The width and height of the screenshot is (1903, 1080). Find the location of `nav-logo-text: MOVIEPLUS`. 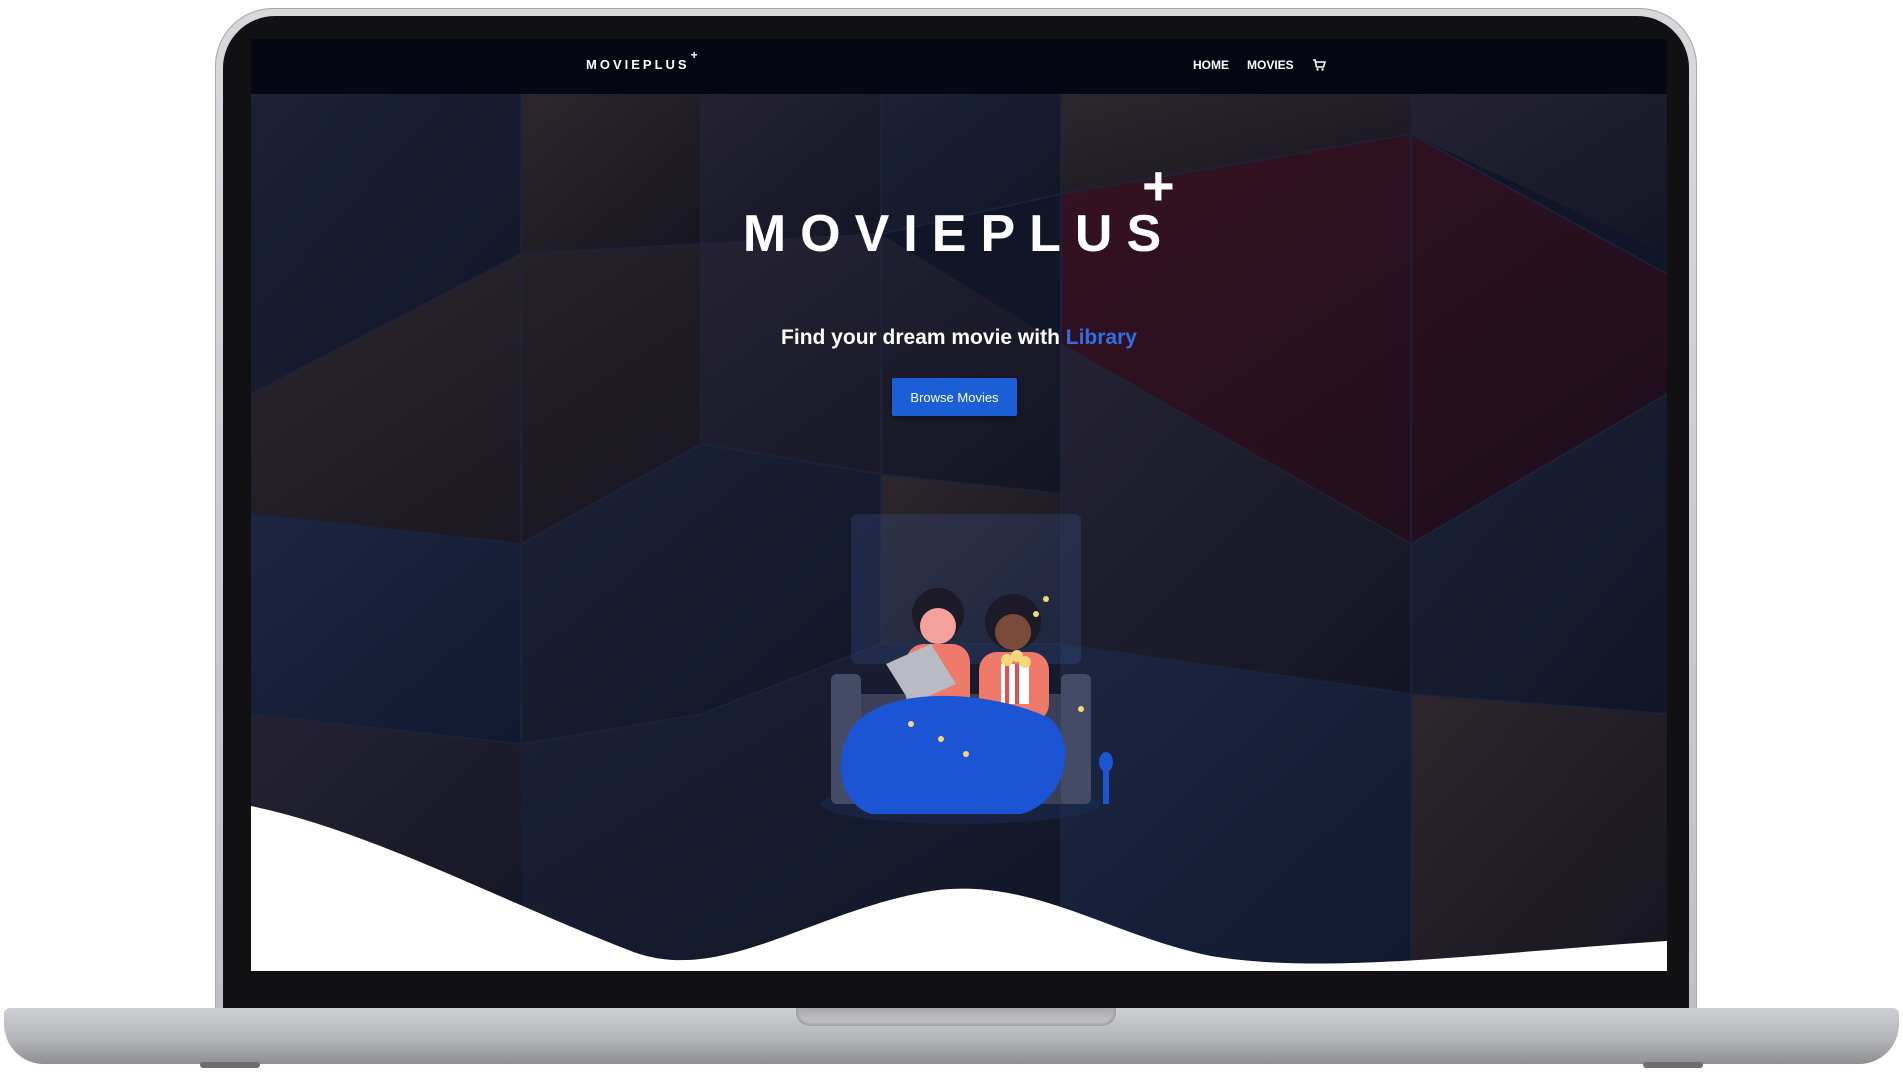

nav-logo-text: MOVIEPLUS is located at coordinates (638, 64).